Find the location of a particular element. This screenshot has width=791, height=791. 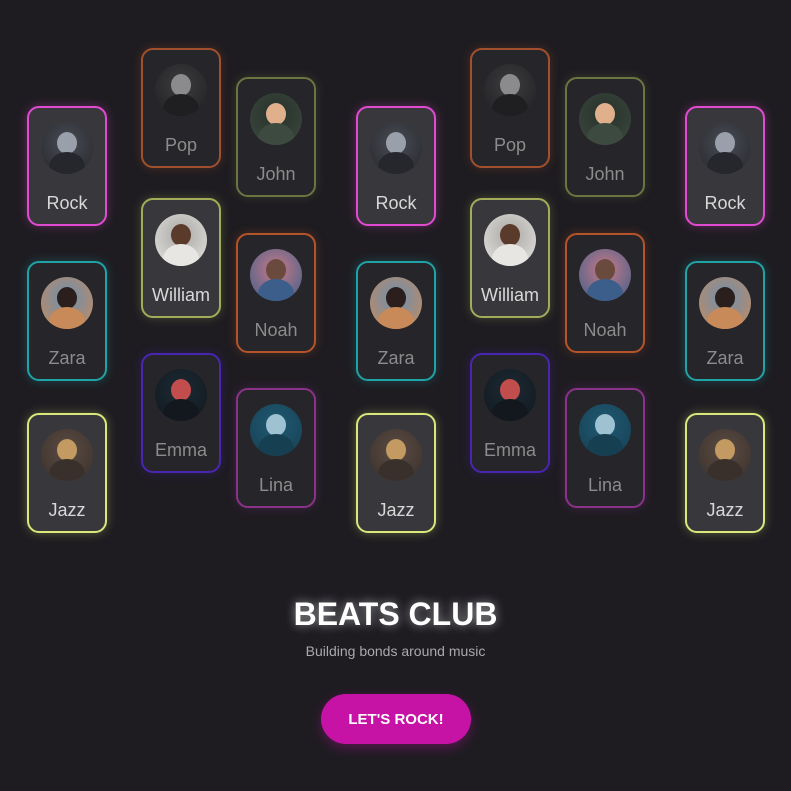

card-rock-2: Rock is located at coordinates (396, 166).